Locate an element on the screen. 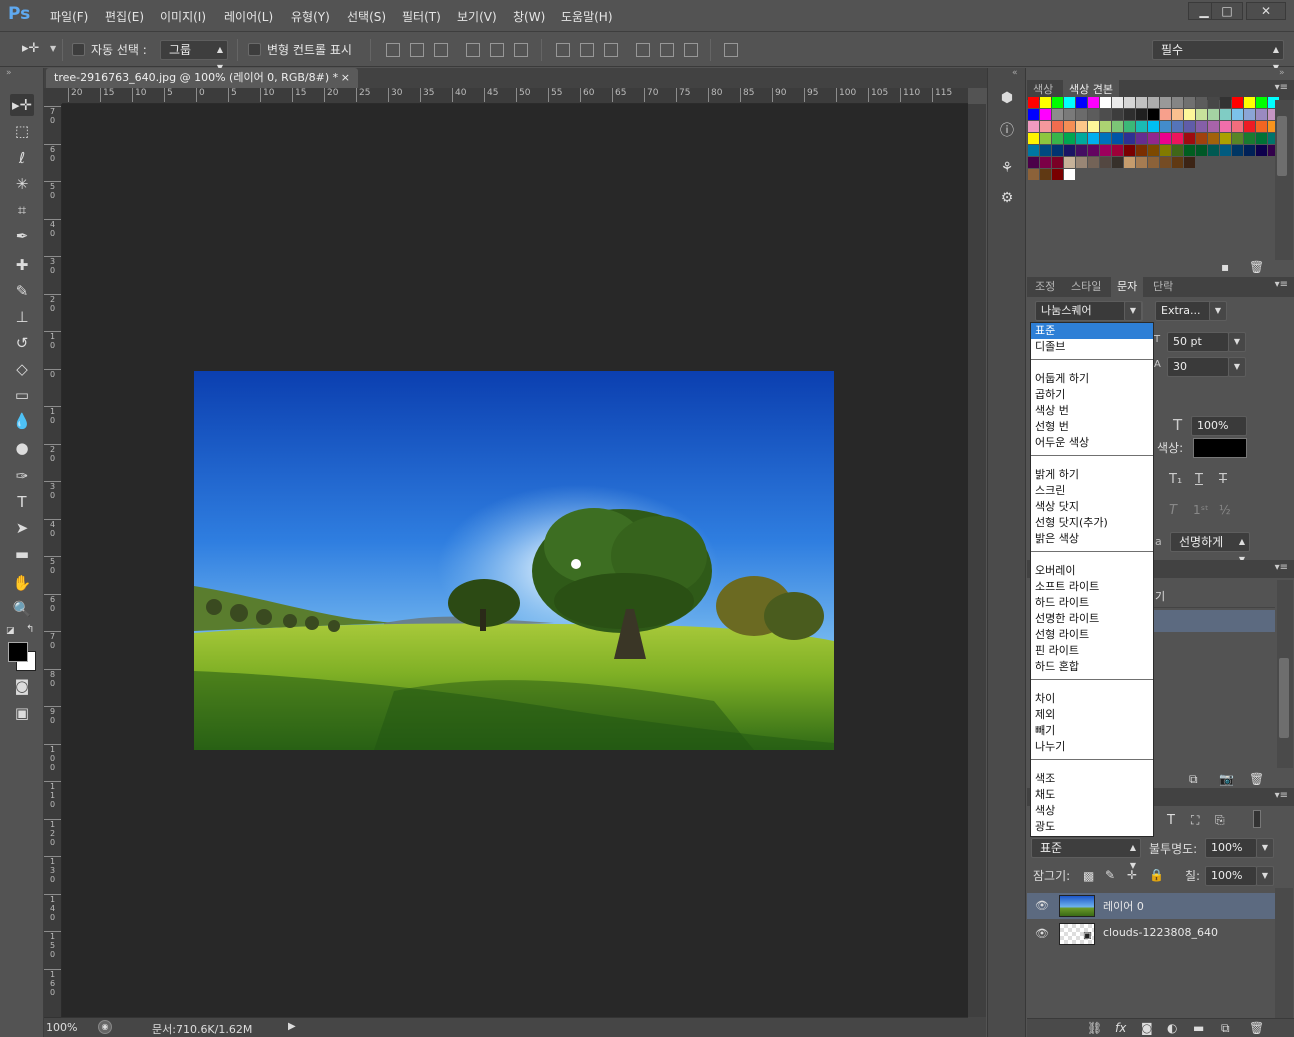  layer-row: 👁 ▣ clouds-1223808_640 is located at coordinates (1151, 934).